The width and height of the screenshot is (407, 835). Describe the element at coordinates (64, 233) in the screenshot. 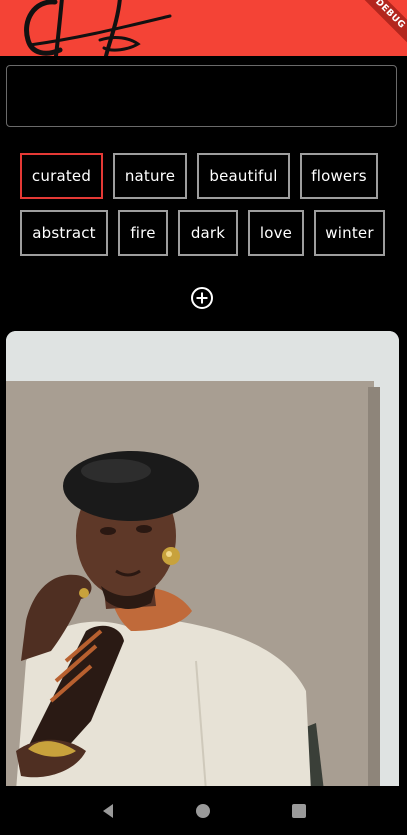

I see `tag-abstract: abstract` at that location.